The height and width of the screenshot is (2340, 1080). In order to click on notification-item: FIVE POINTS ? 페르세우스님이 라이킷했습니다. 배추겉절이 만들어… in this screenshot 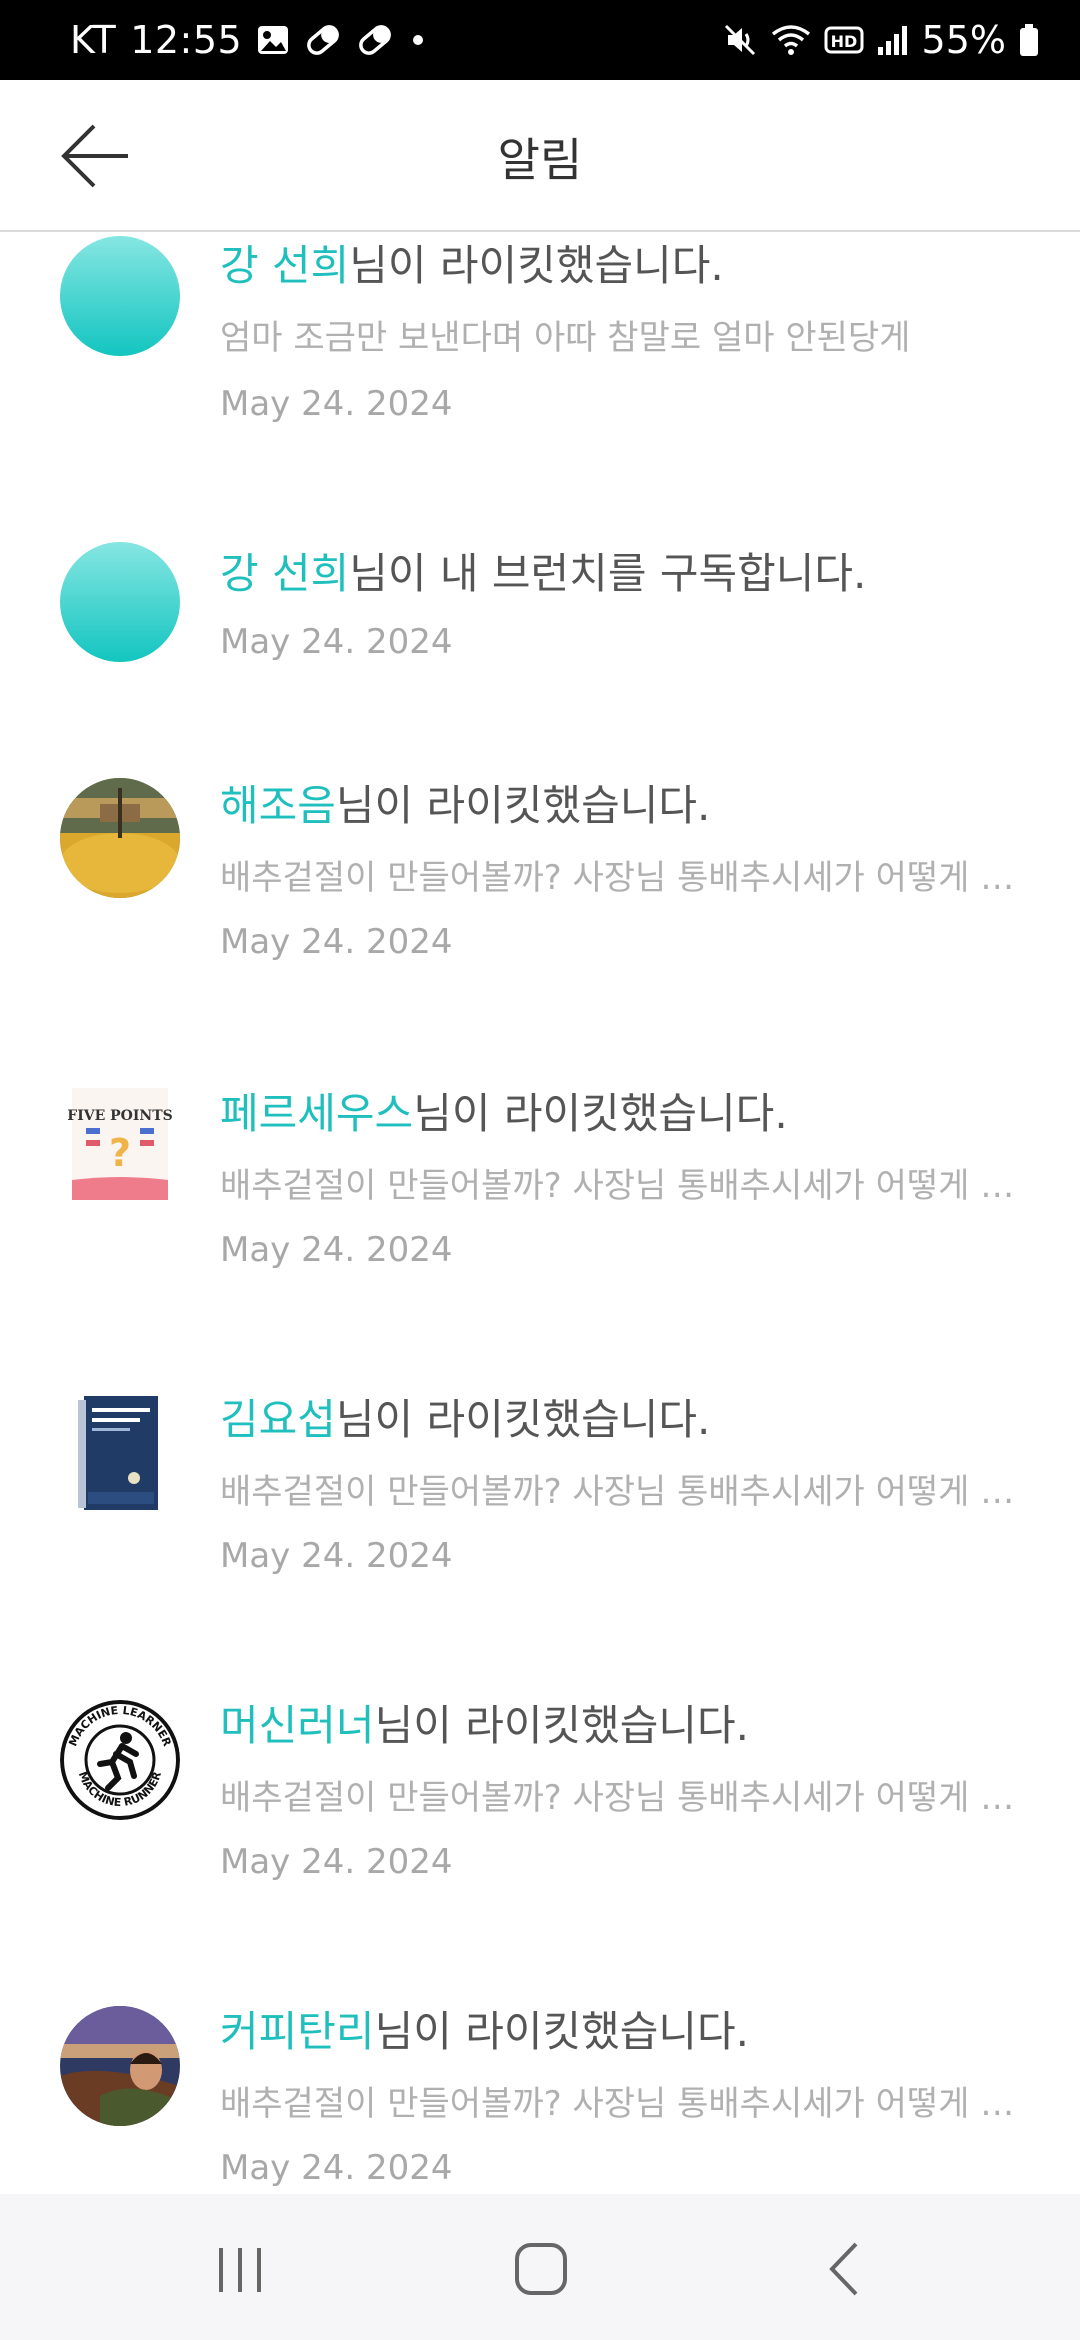, I will do `click(540, 1230)`.